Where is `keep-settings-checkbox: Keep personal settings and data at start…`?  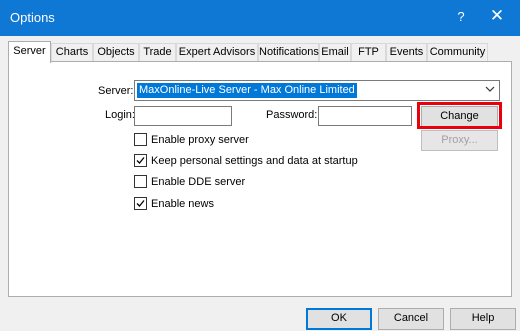 keep-settings-checkbox: Keep personal settings and data at start… is located at coordinates (246, 160).